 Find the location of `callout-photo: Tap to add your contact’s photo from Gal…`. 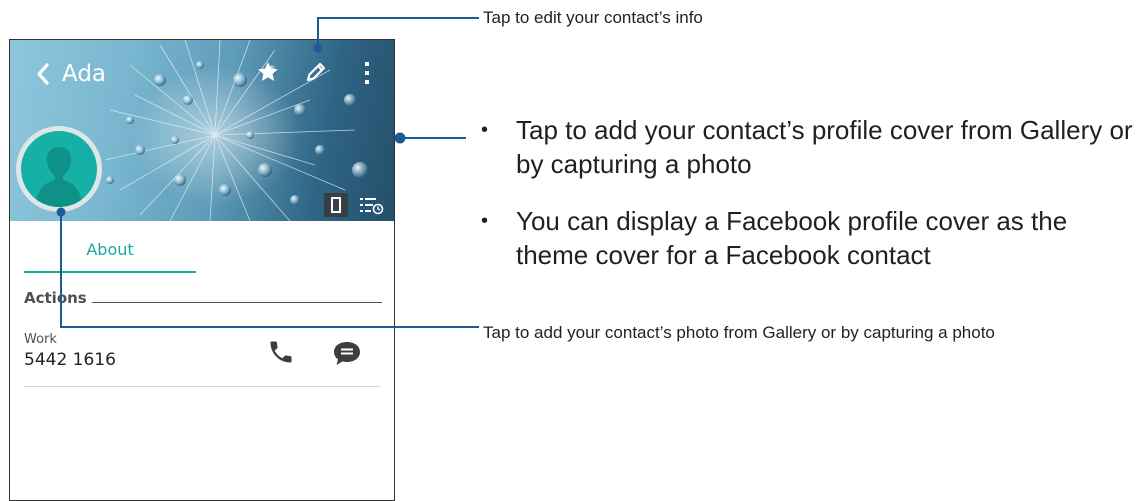

callout-photo: Tap to add your contact’s photo from Gal… is located at coordinates (739, 332).